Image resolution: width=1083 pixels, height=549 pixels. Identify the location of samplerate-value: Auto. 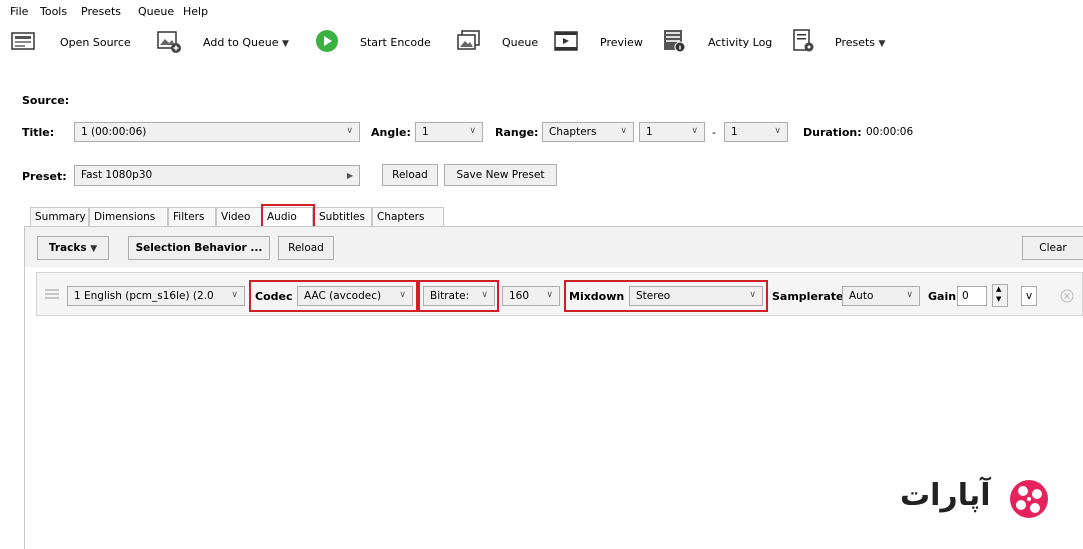
(861, 296).